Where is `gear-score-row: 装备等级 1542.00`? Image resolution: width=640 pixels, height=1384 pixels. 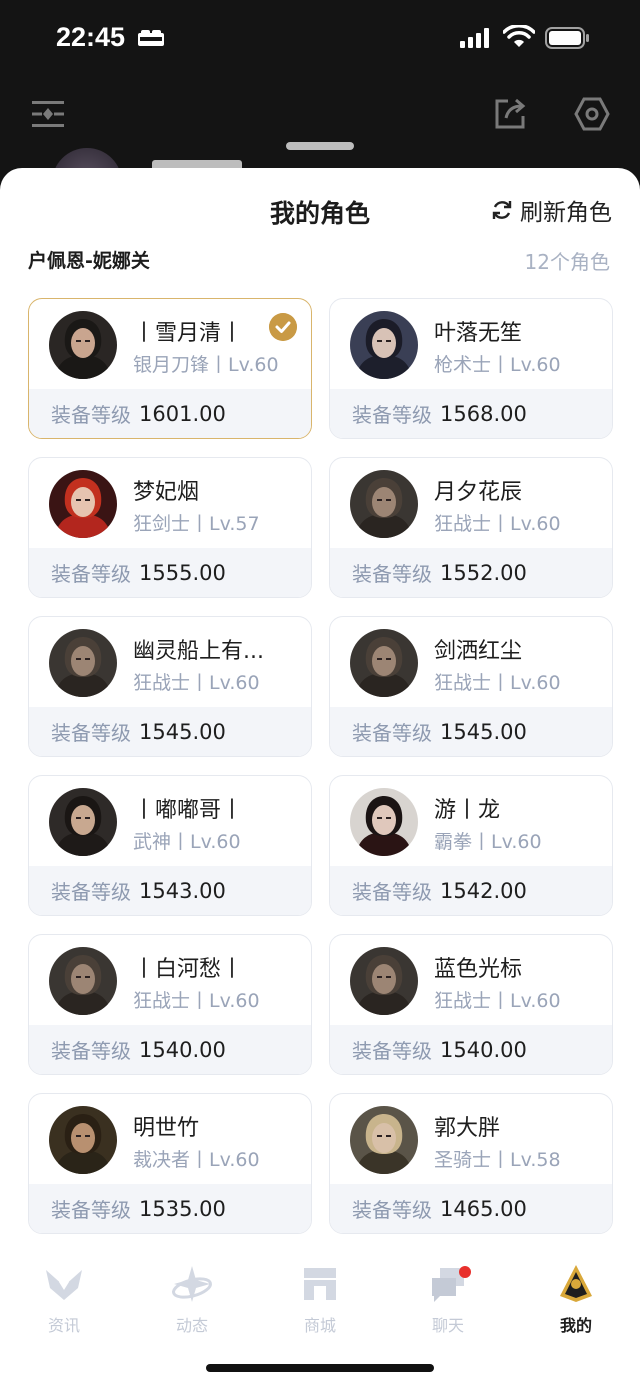 gear-score-row: 装备等级 1542.00 is located at coordinates (471, 890).